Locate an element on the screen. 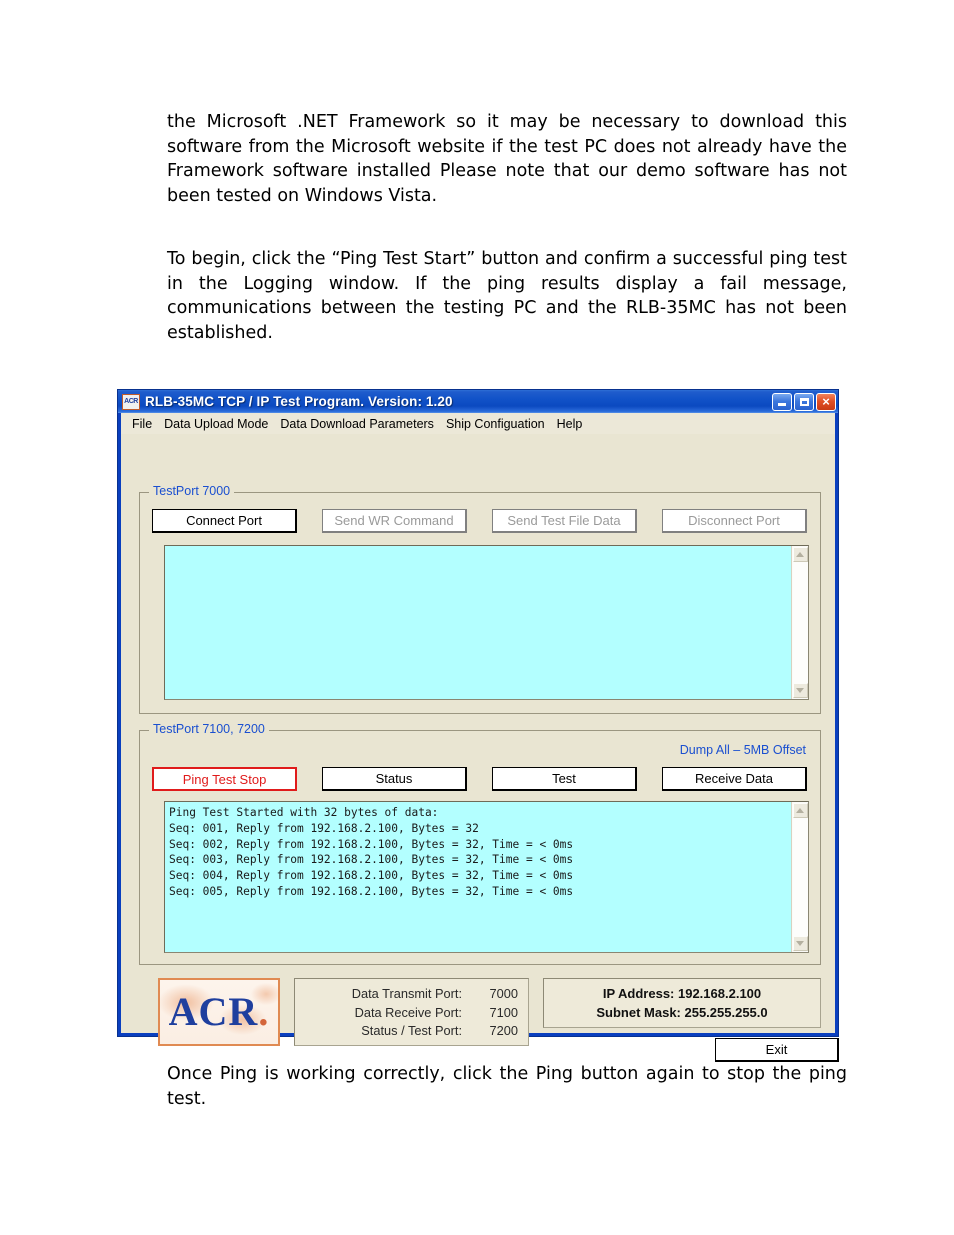  status-test-port-value: 7200 is located at coordinates (503, 1030).